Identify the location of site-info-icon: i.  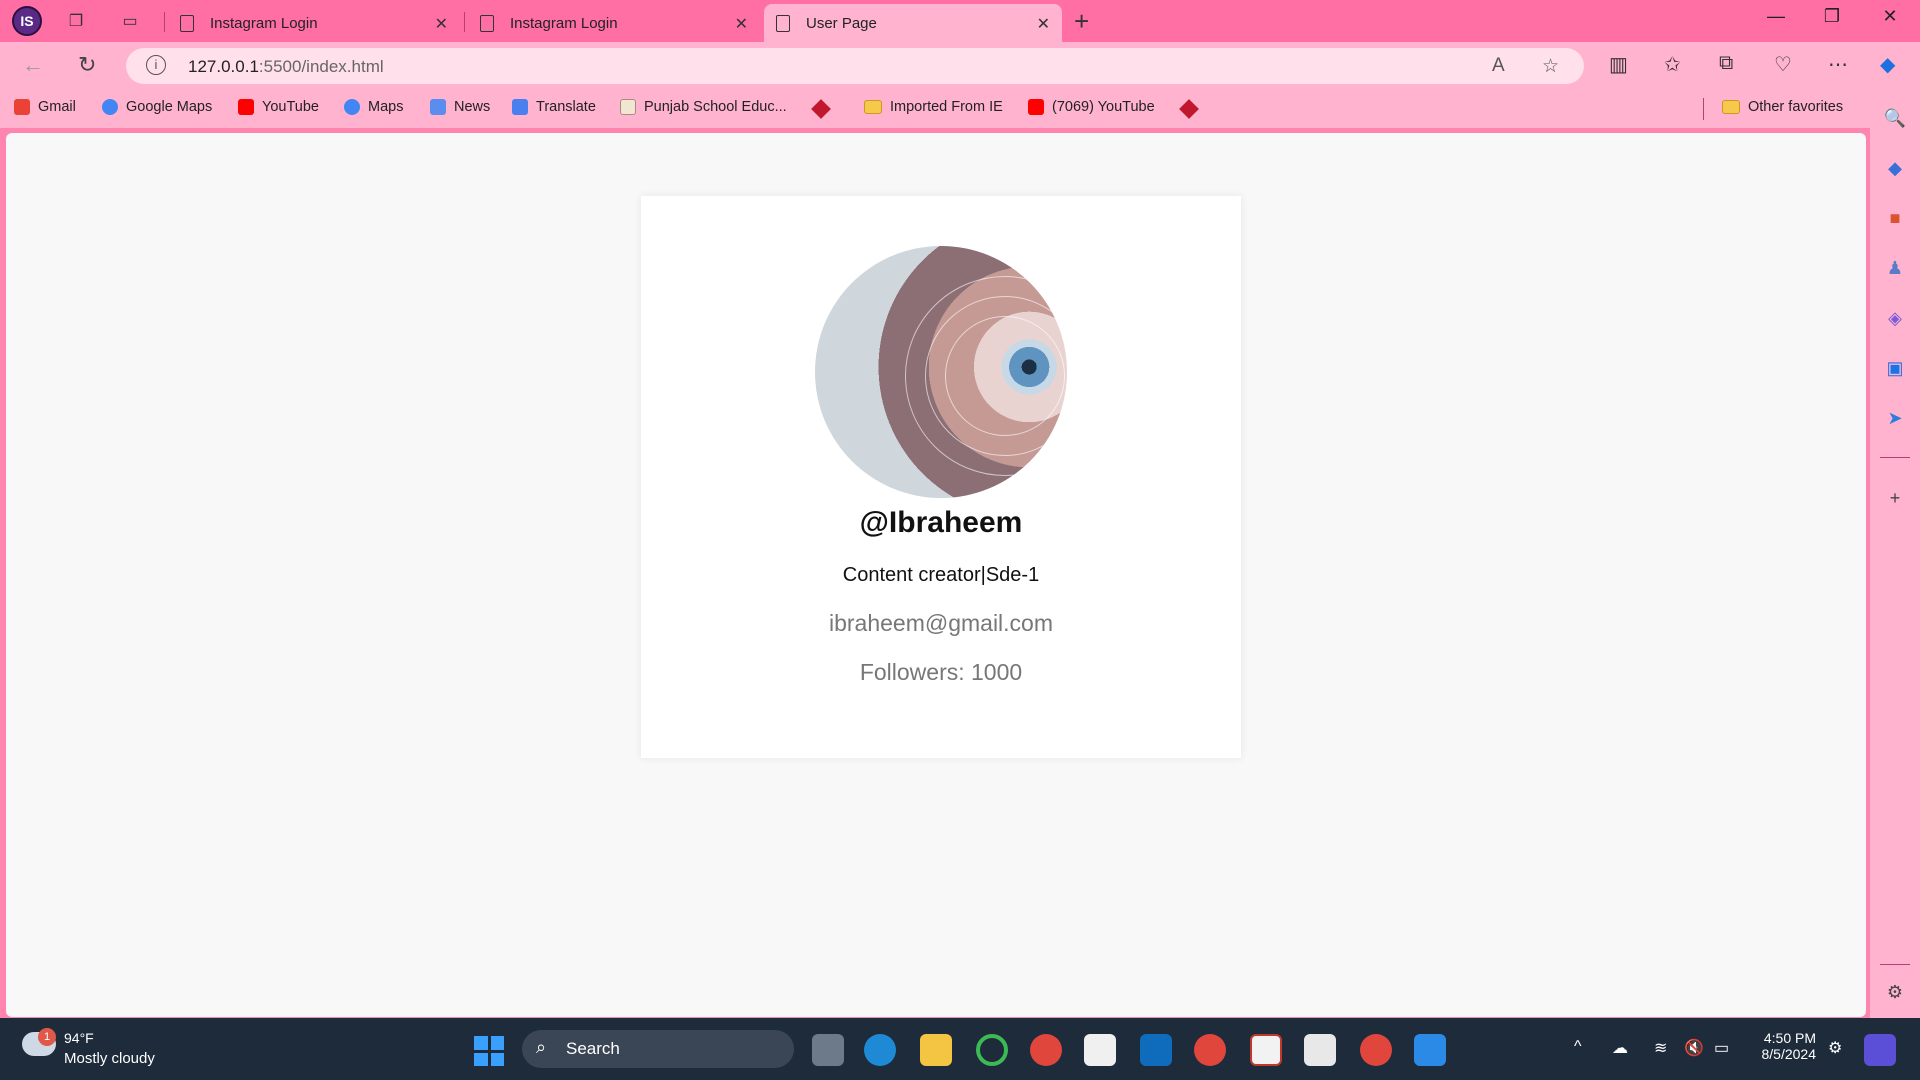
(156, 65).